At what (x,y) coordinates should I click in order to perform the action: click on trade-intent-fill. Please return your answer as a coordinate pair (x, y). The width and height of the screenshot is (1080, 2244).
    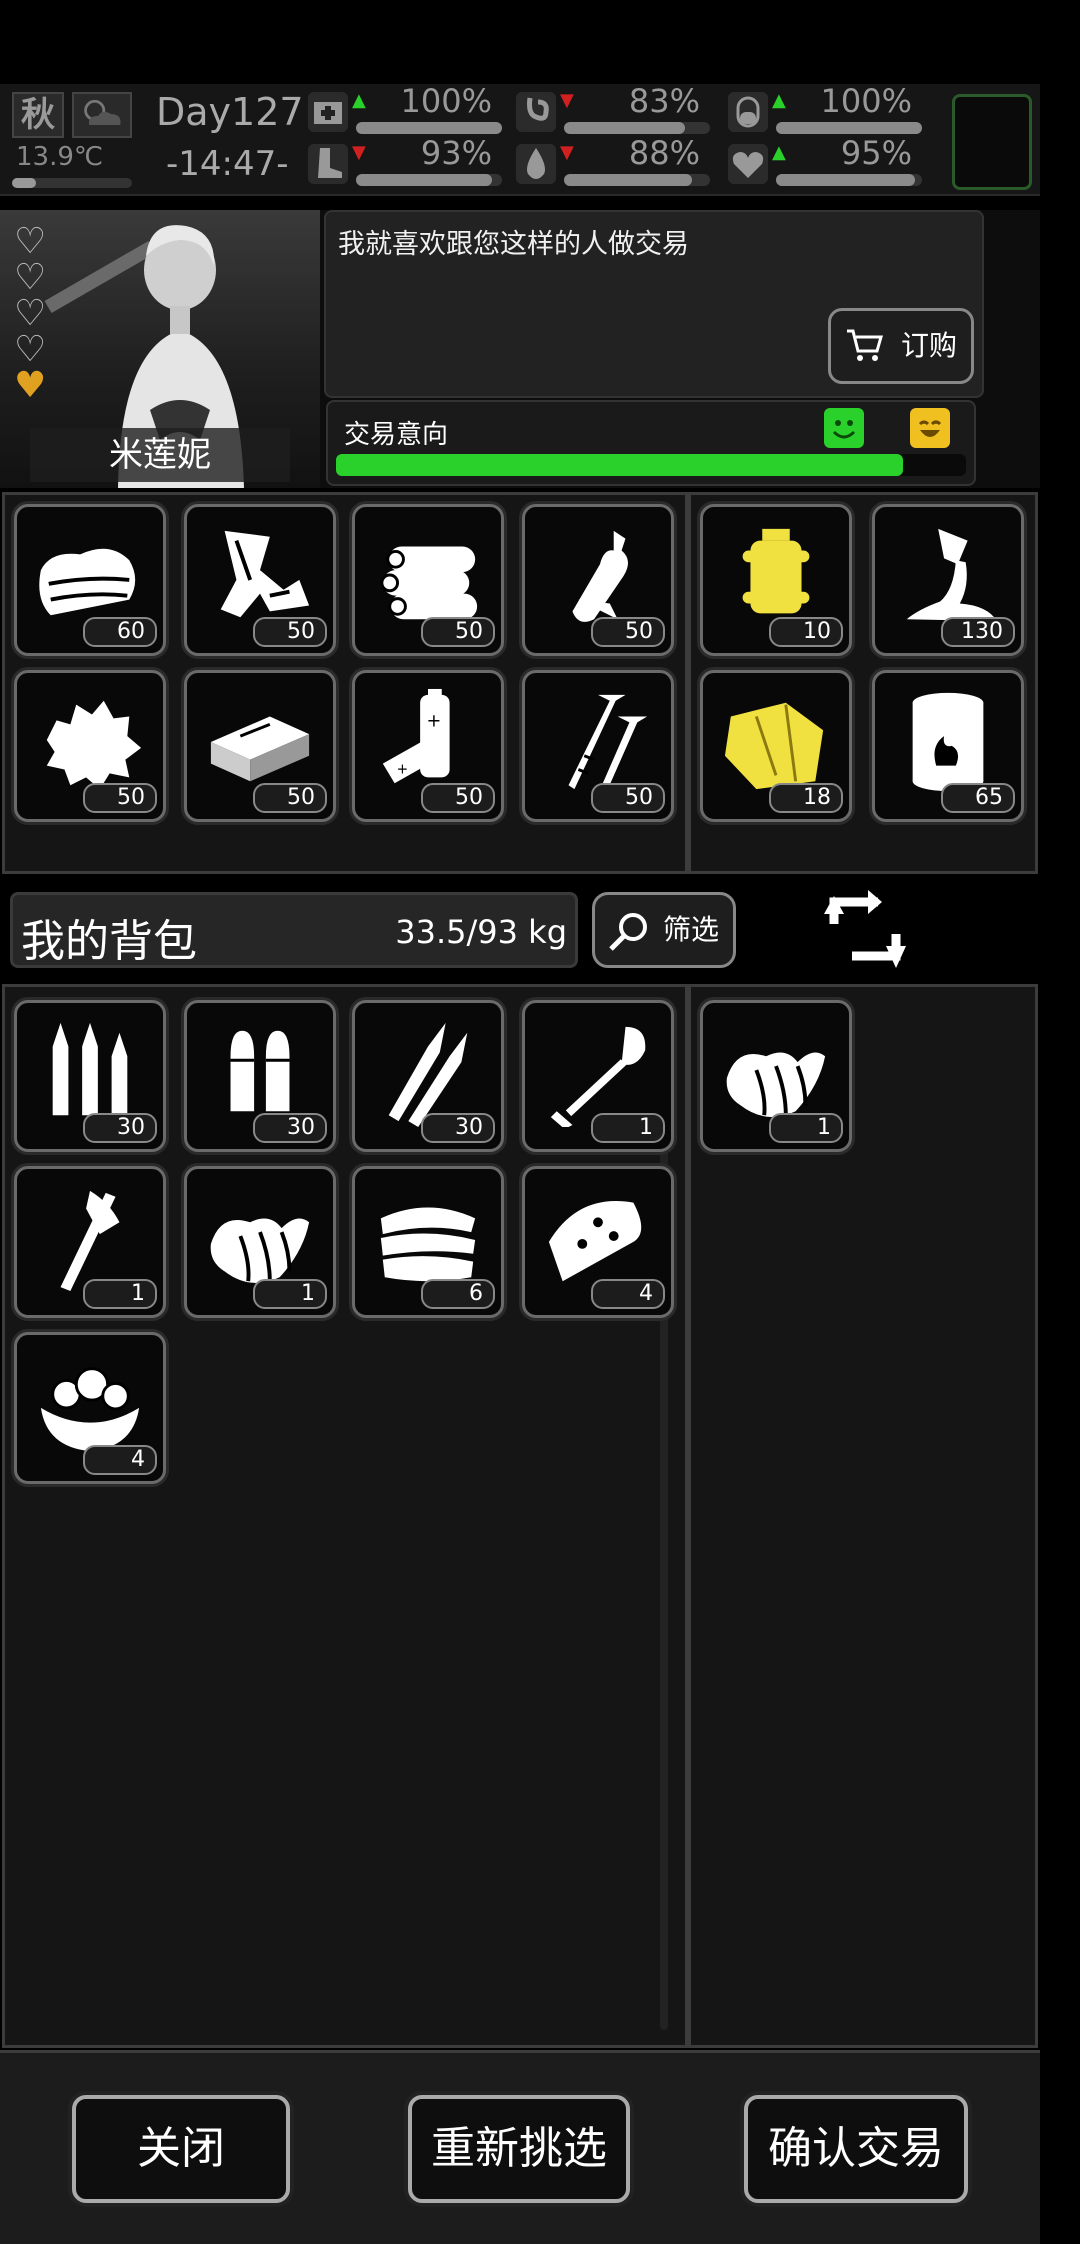
    Looking at the image, I should click on (619, 465).